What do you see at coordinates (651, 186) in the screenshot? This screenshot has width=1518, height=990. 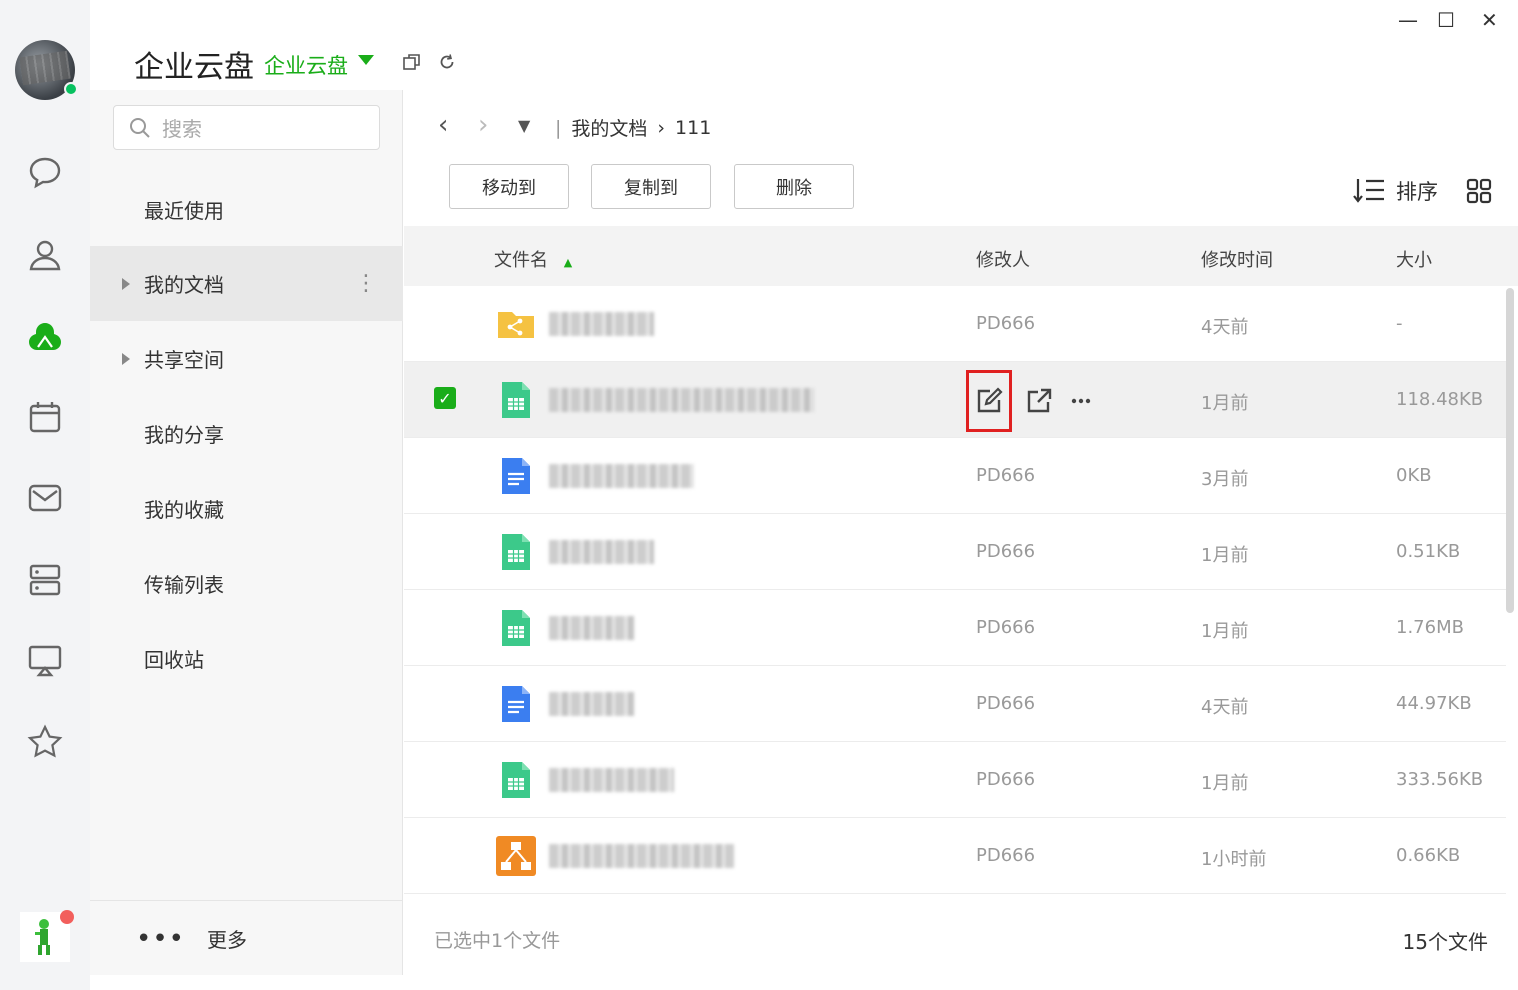 I see `copy-to-button: 复制到` at bounding box center [651, 186].